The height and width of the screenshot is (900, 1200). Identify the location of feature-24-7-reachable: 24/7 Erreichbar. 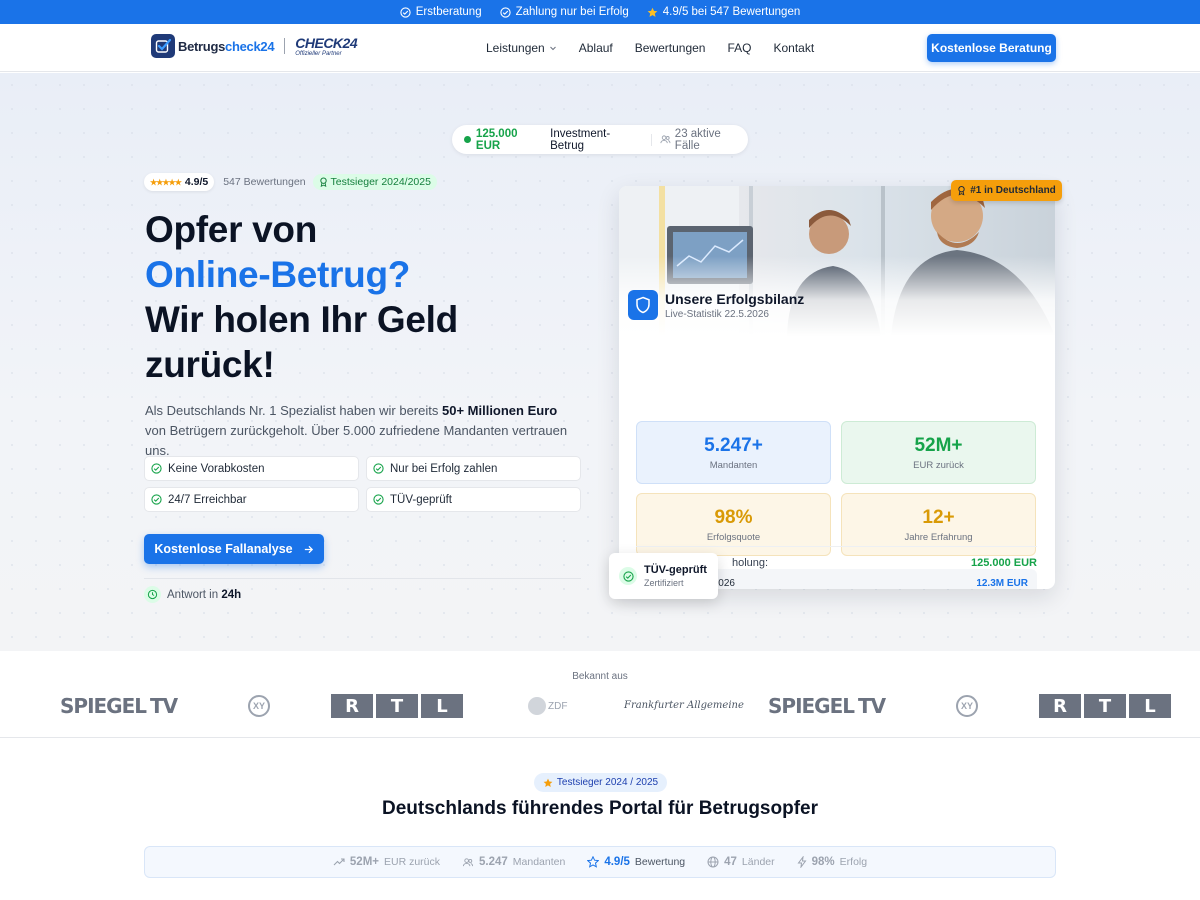
(251, 499).